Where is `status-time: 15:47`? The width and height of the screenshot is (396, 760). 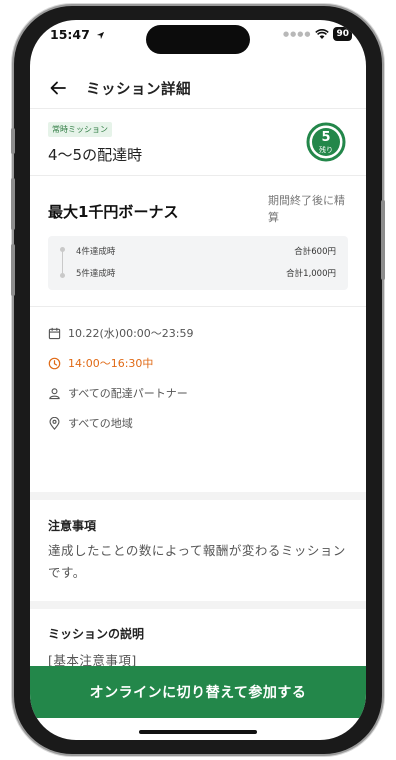 status-time: 15:47 is located at coordinates (77, 34).